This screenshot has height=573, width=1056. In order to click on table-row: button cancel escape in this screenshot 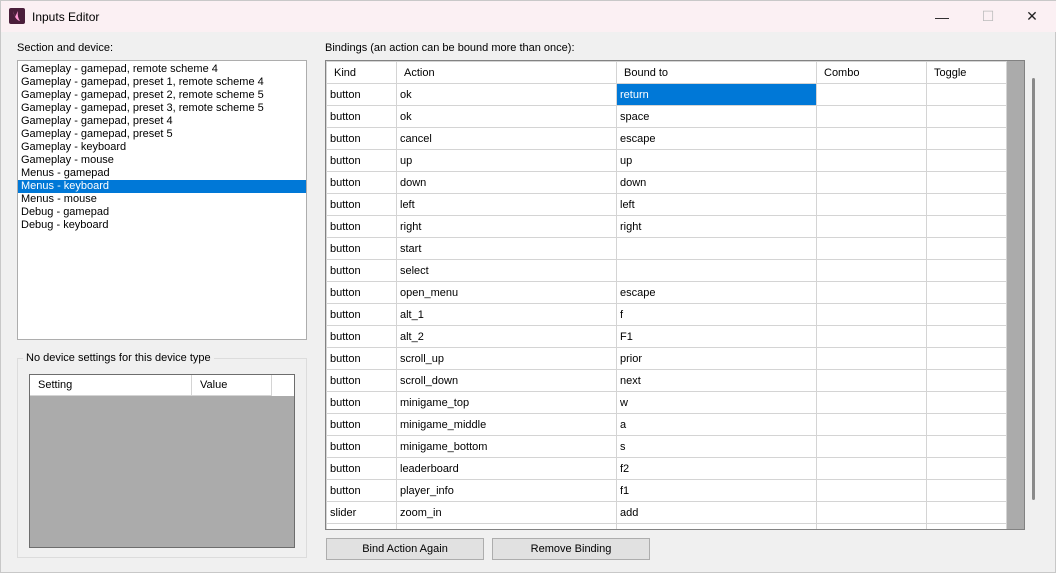, I will do `click(666, 138)`.